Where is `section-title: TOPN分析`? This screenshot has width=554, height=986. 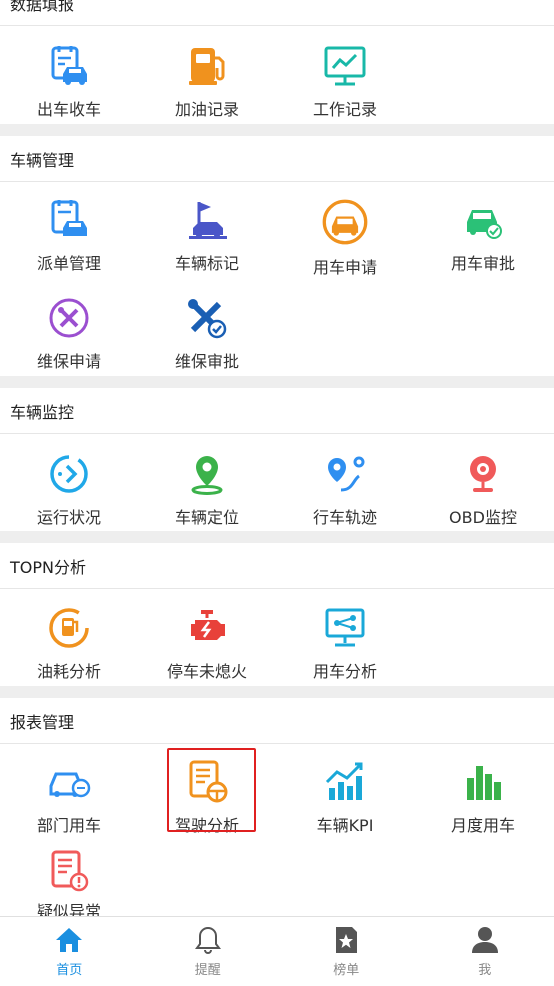
section-title: TOPN分析 is located at coordinates (48, 567).